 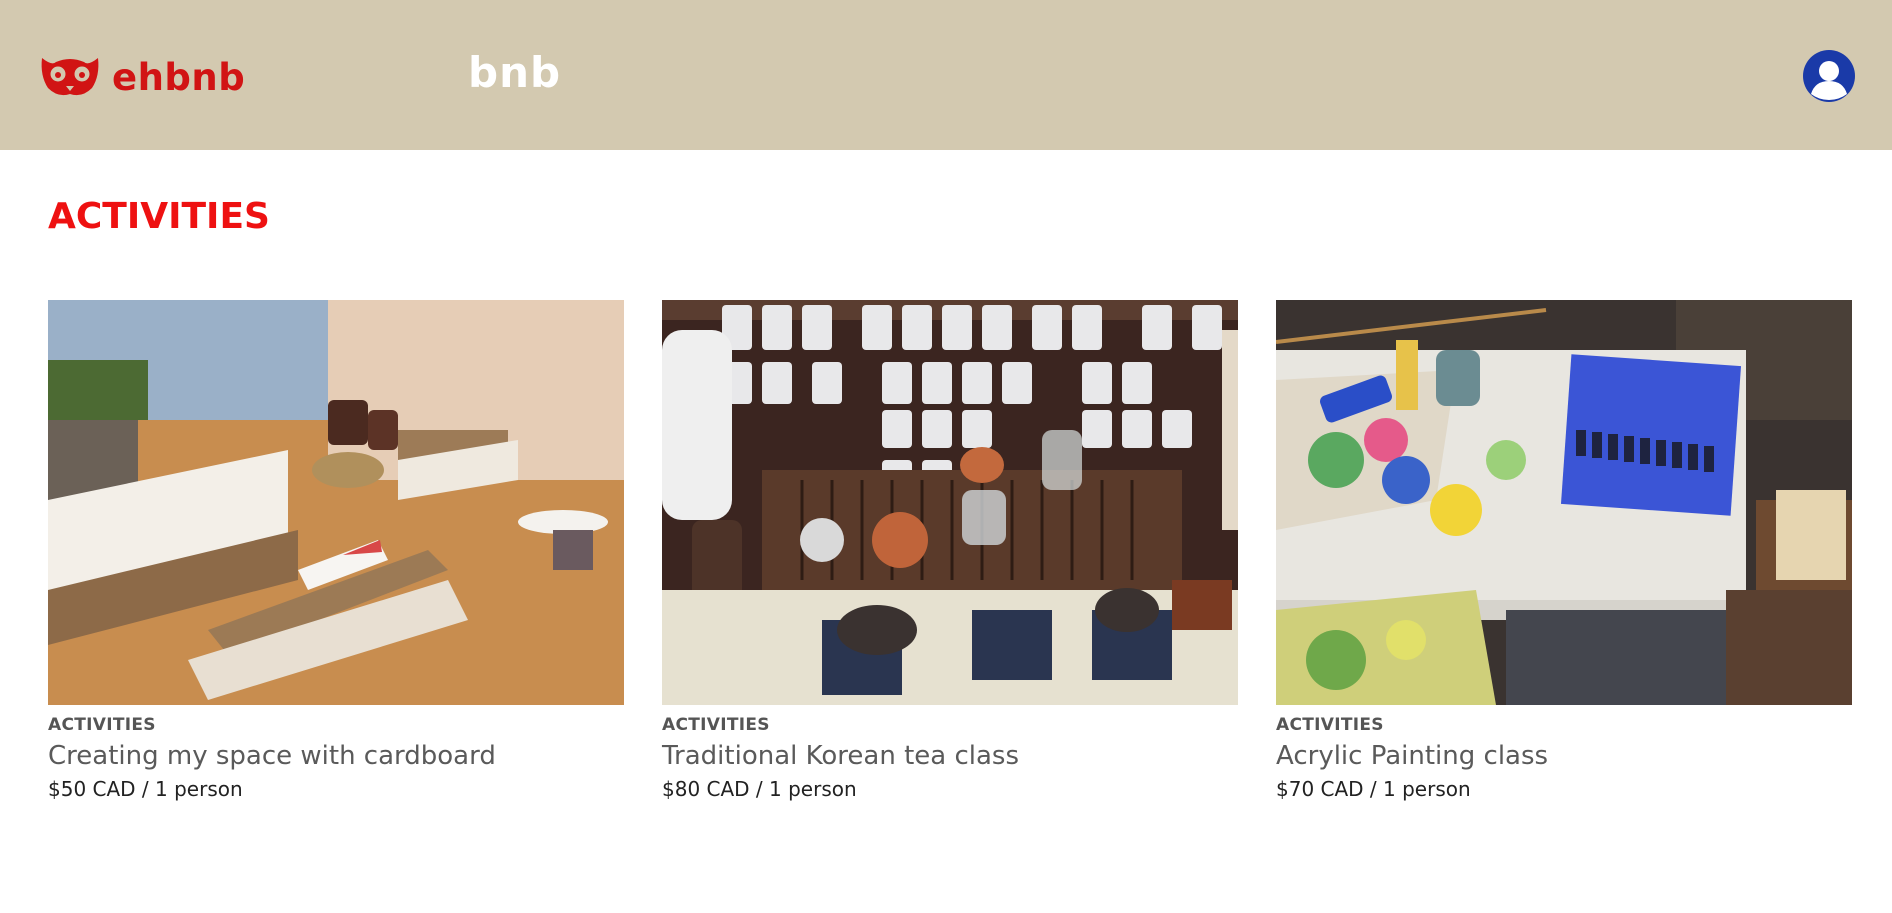 I want to click on home-logo-link: ehbnb, so click(x=141, y=77).